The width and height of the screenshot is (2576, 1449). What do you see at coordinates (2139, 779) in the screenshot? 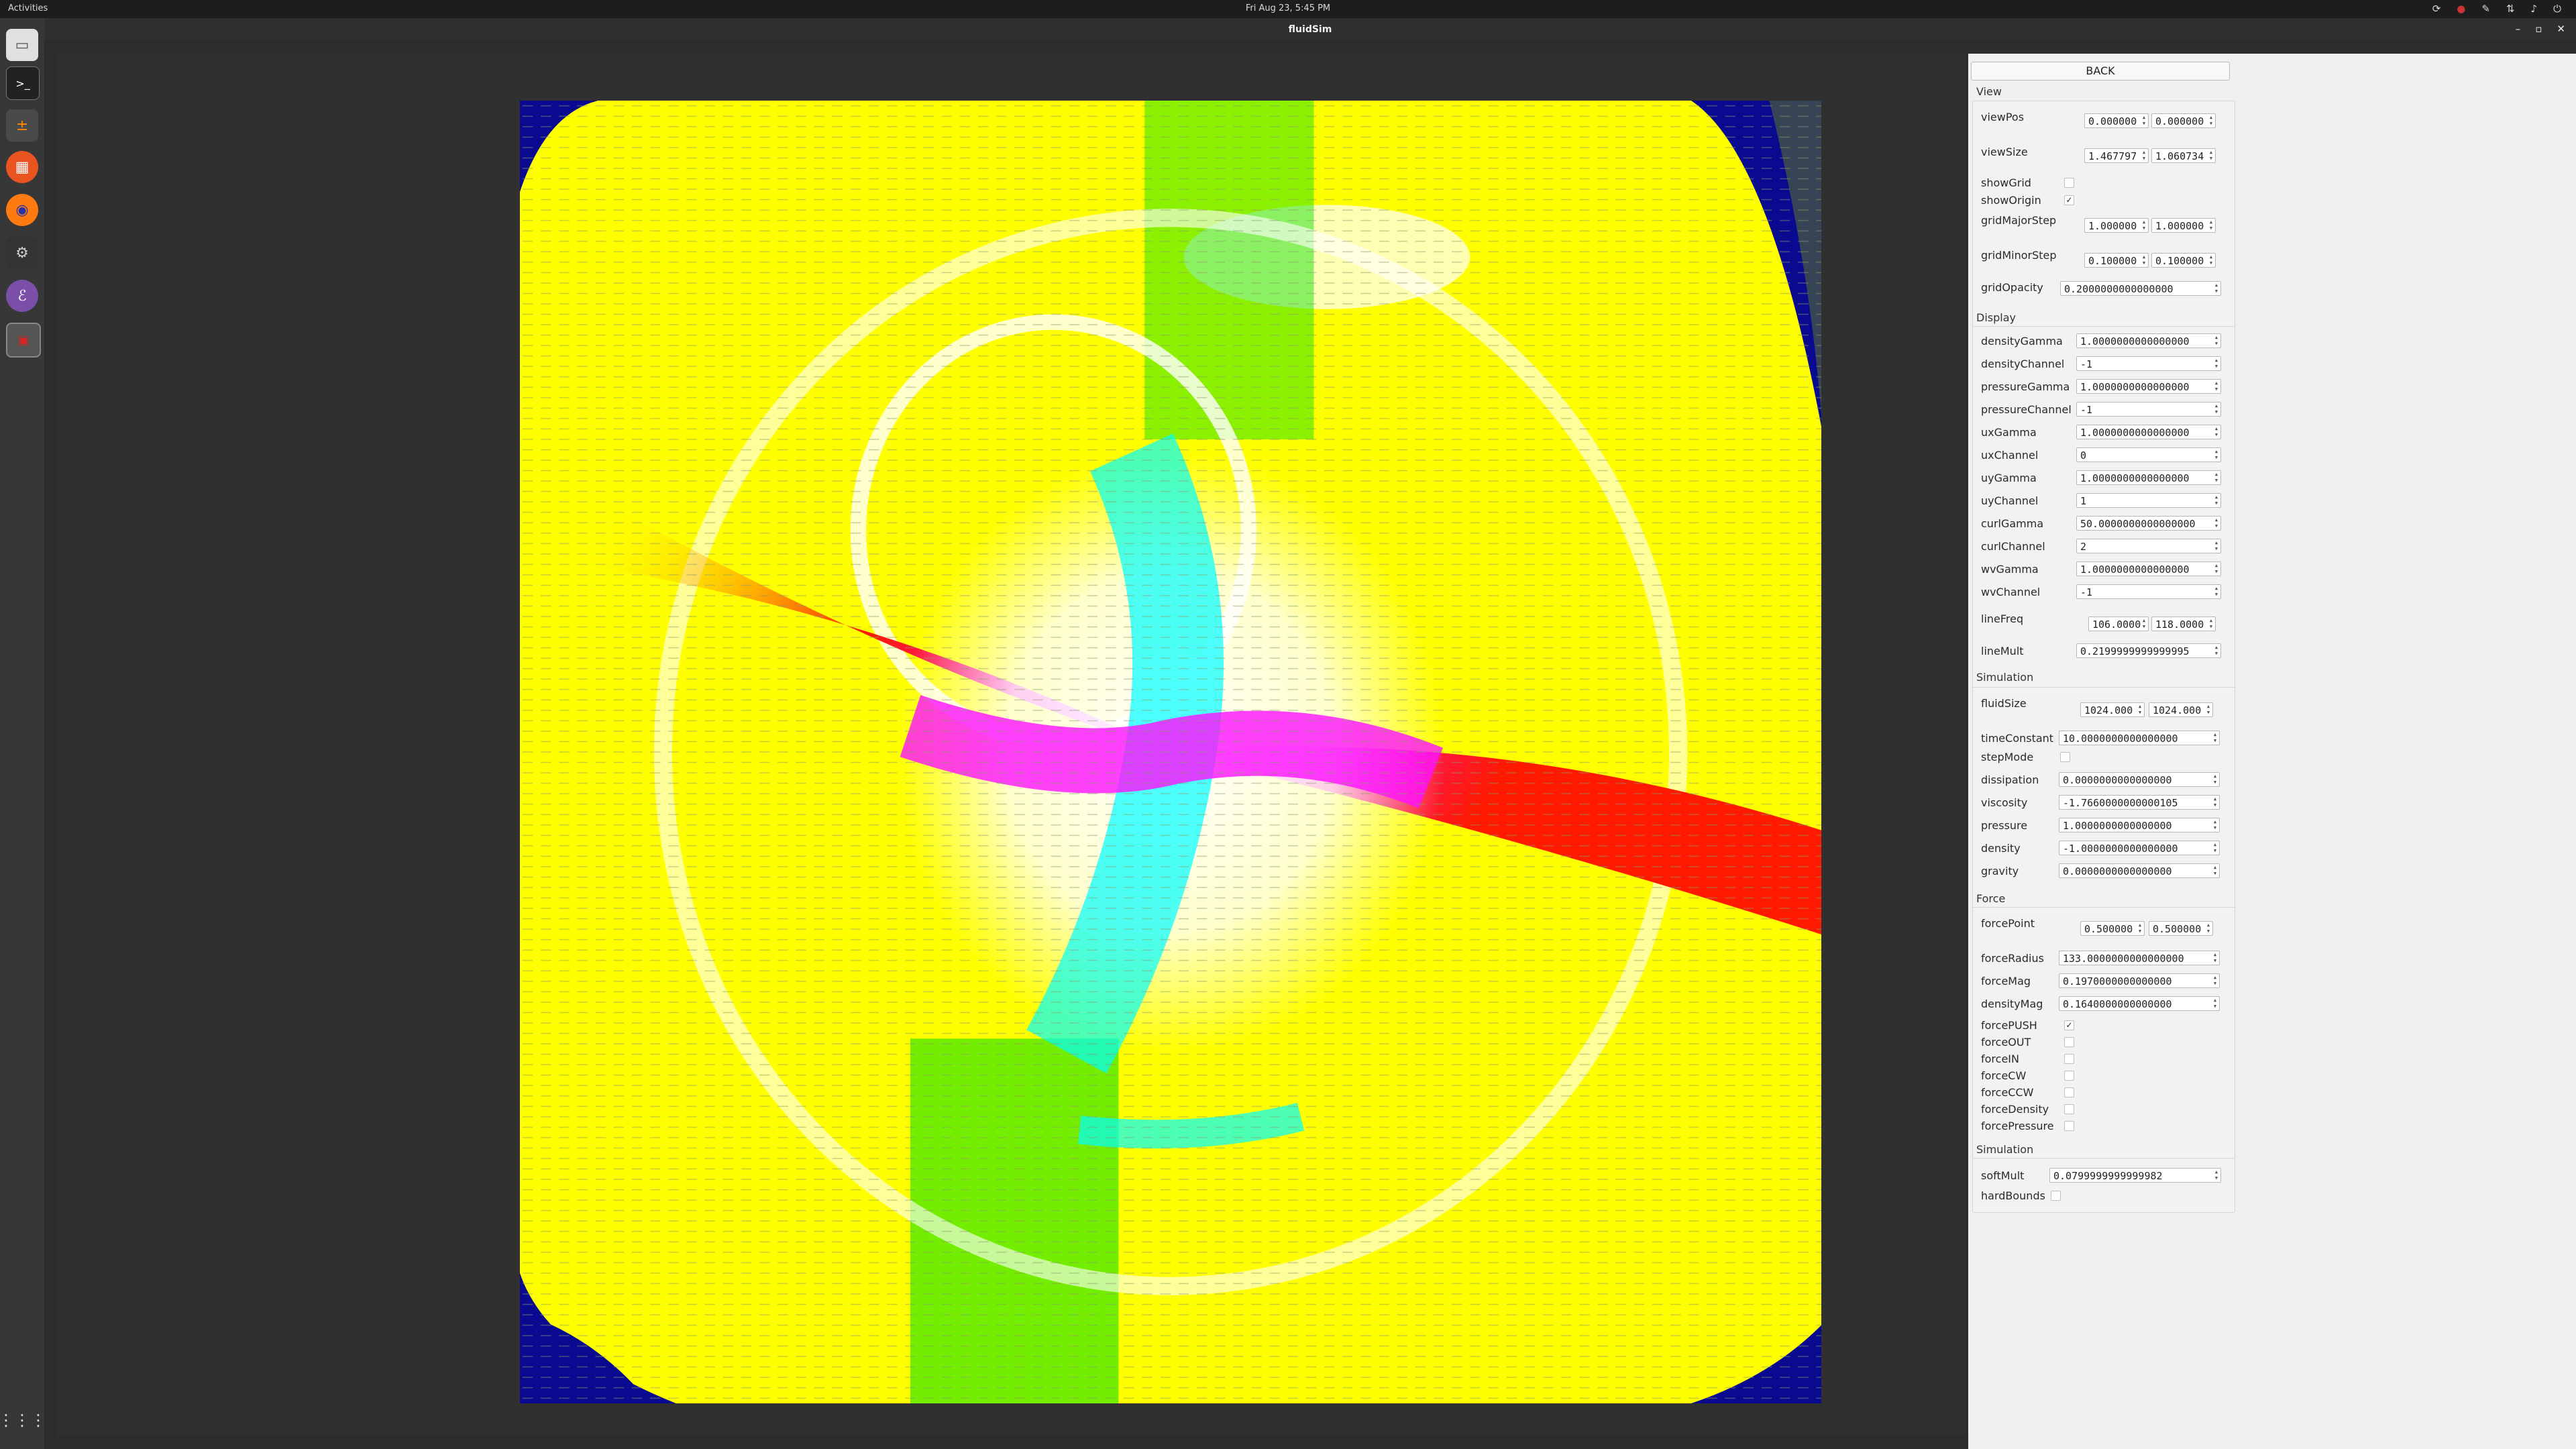
I see `dissipation-input: 0.0000000000000000 ▲ ▼` at bounding box center [2139, 779].